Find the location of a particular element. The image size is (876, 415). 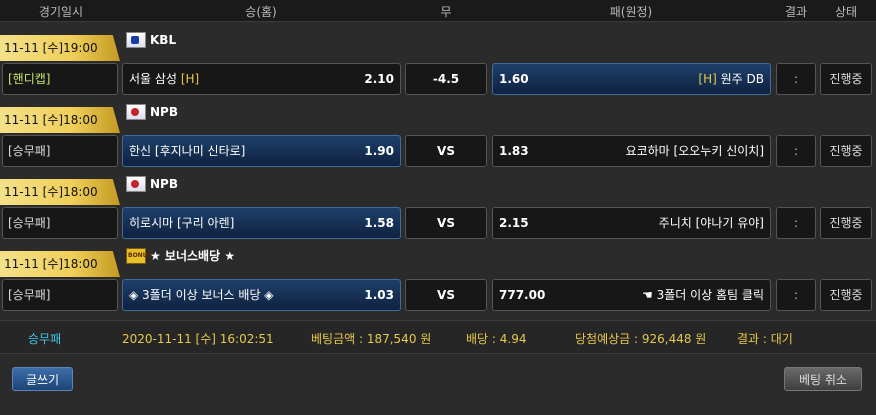

header-result: 결과 is located at coordinates (796, 12).